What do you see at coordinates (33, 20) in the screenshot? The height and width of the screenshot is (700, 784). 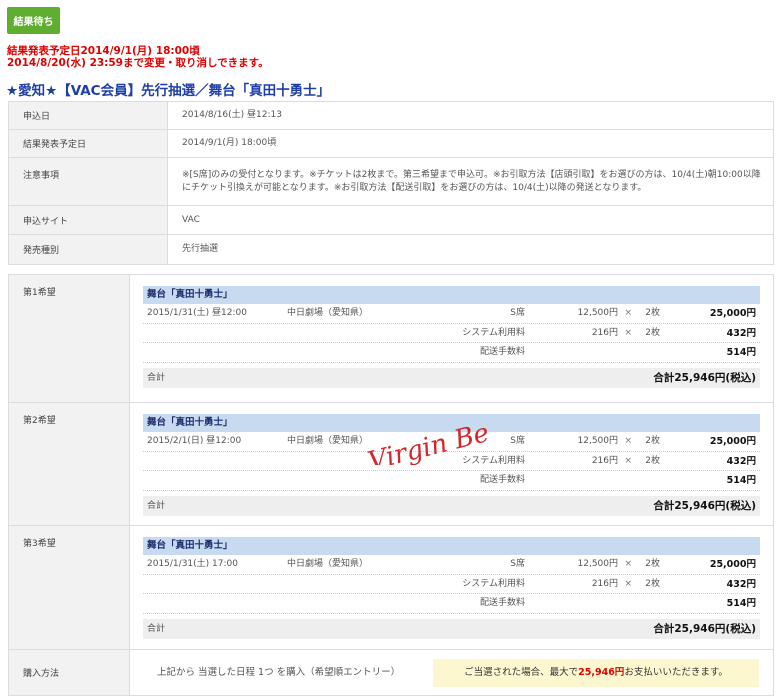 I see `status-badge: 結果待ち` at bounding box center [33, 20].